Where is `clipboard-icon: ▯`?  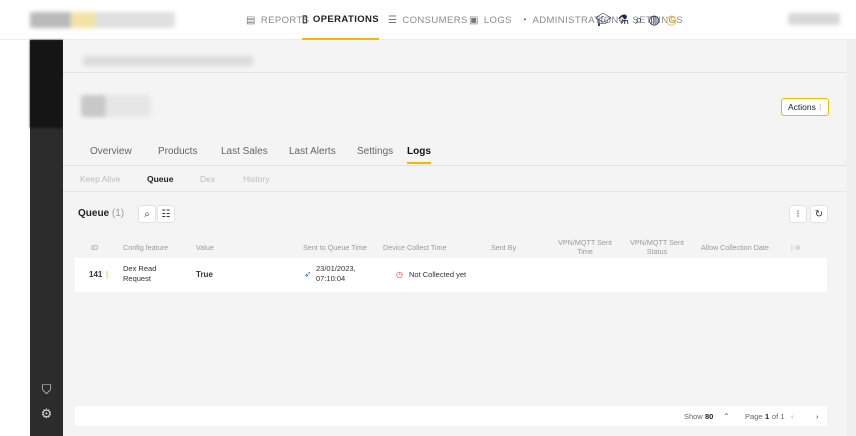 clipboard-icon: ▯ is located at coordinates (305, 19).